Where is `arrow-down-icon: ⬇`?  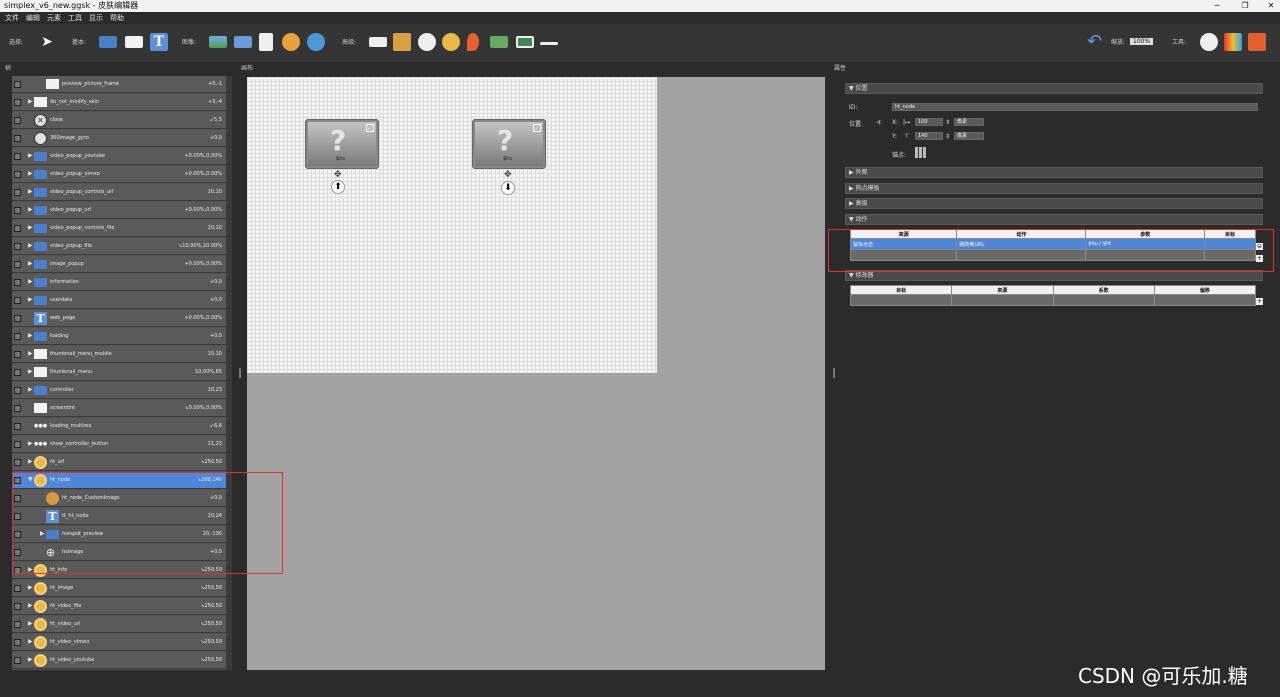 arrow-down-icon: ⬇ is located at coordinates (508, 188).